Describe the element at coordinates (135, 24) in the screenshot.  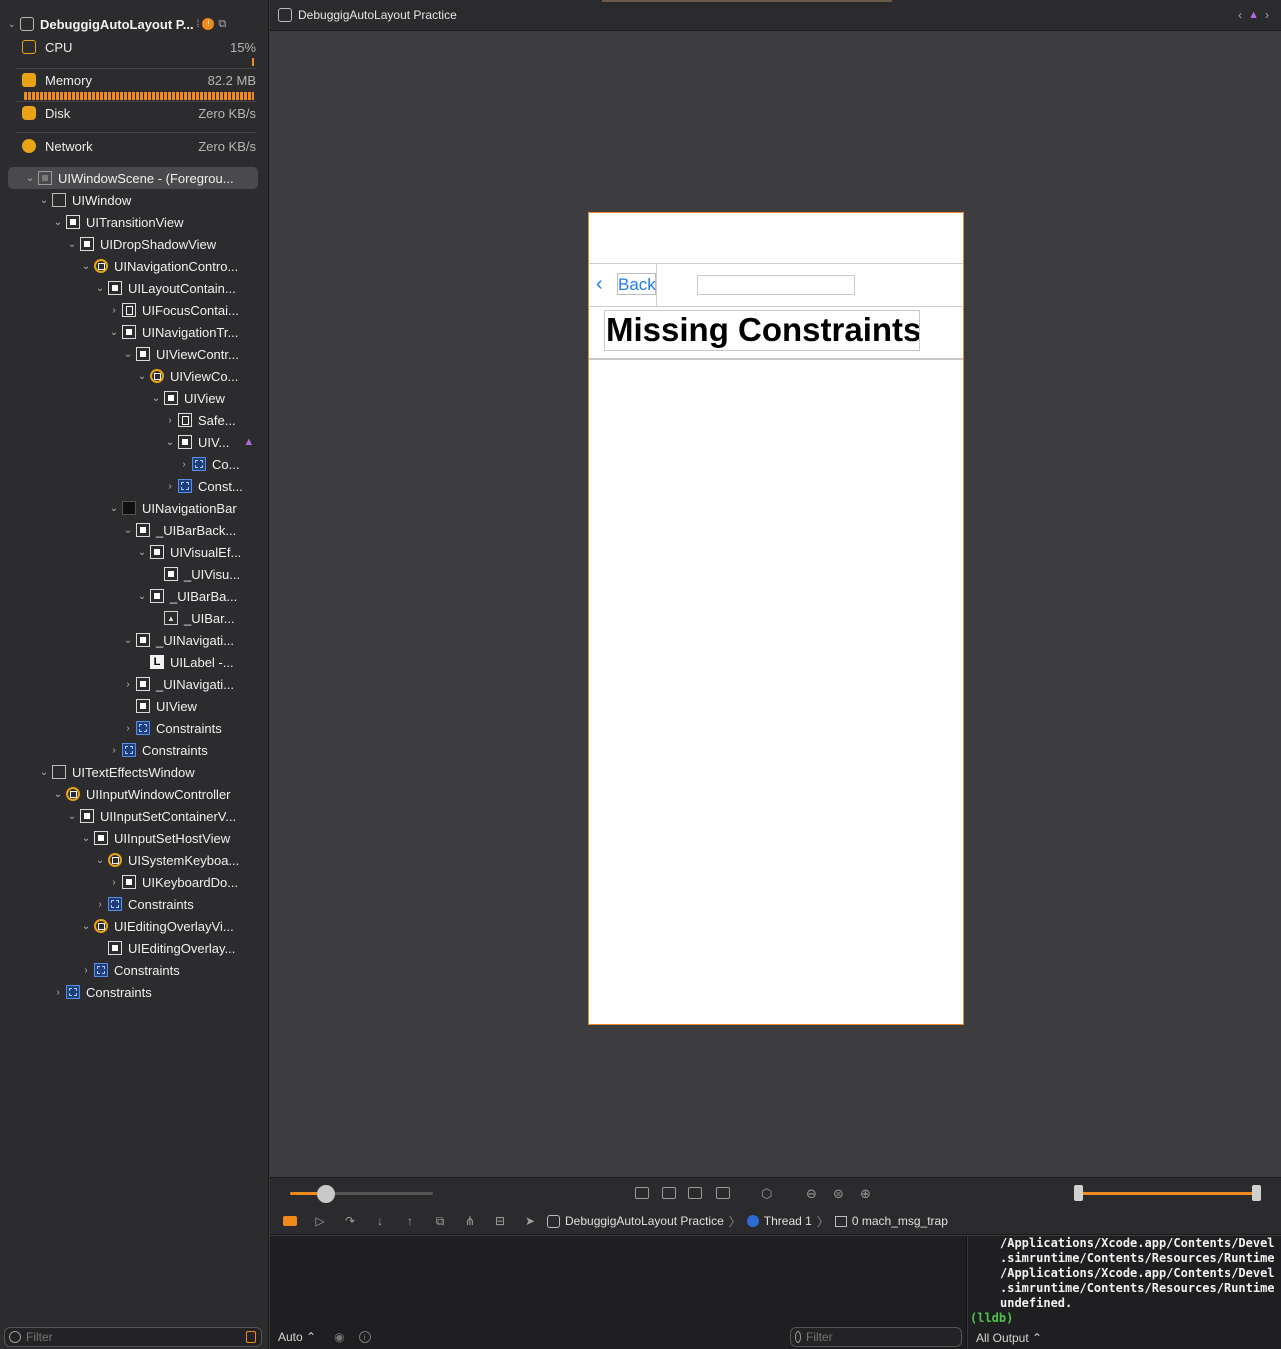
I see `process-row: ⌄ DebuggigAutoLayout P... ⁞ ! ⧉` at that location.